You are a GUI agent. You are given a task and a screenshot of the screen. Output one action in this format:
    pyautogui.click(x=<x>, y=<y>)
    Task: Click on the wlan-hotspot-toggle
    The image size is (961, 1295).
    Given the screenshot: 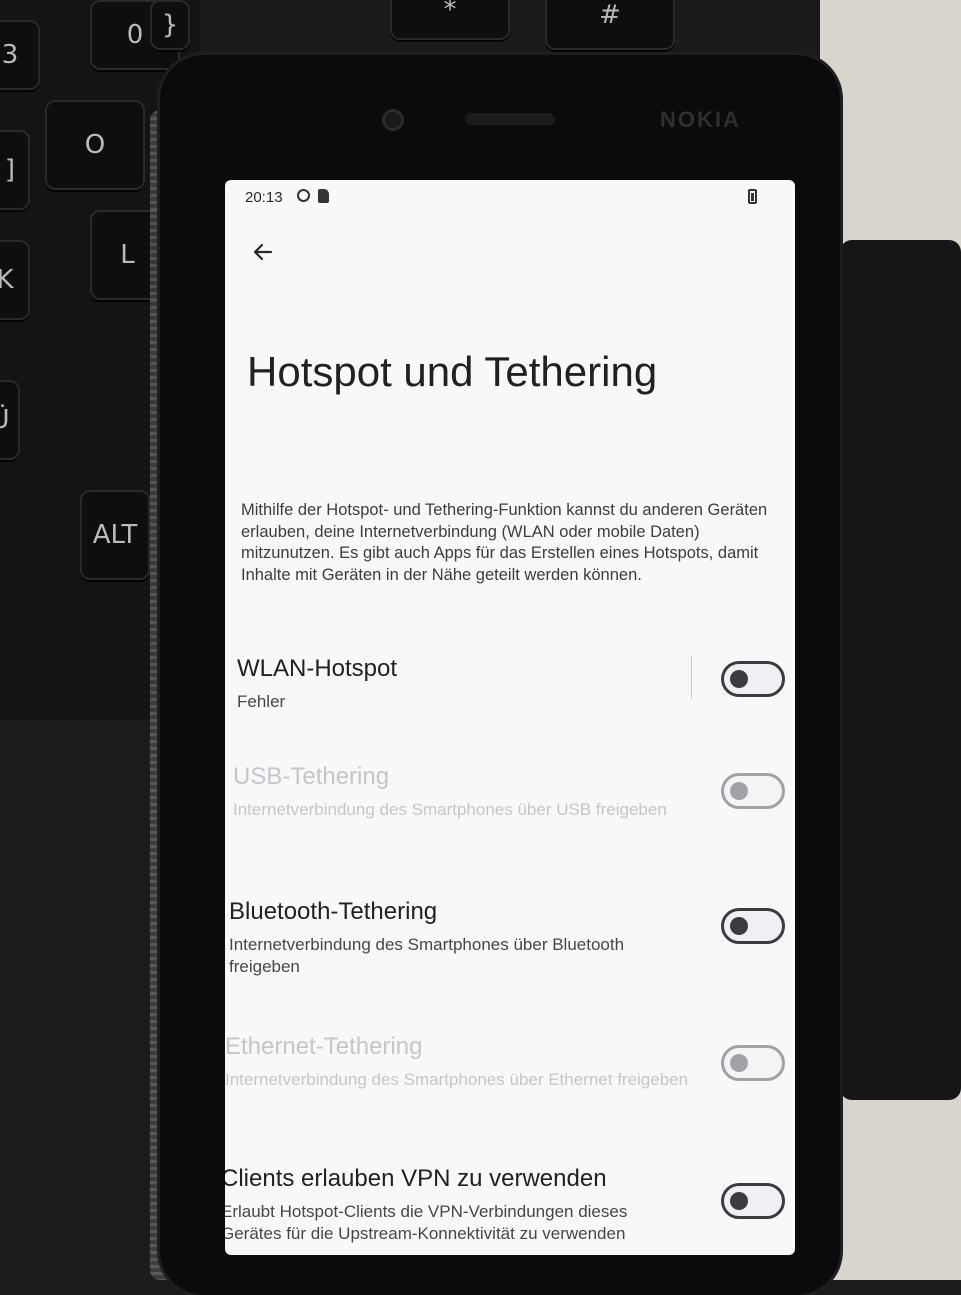 What is the action you would take?
    pyautogui.click(x=753, y=679)
    